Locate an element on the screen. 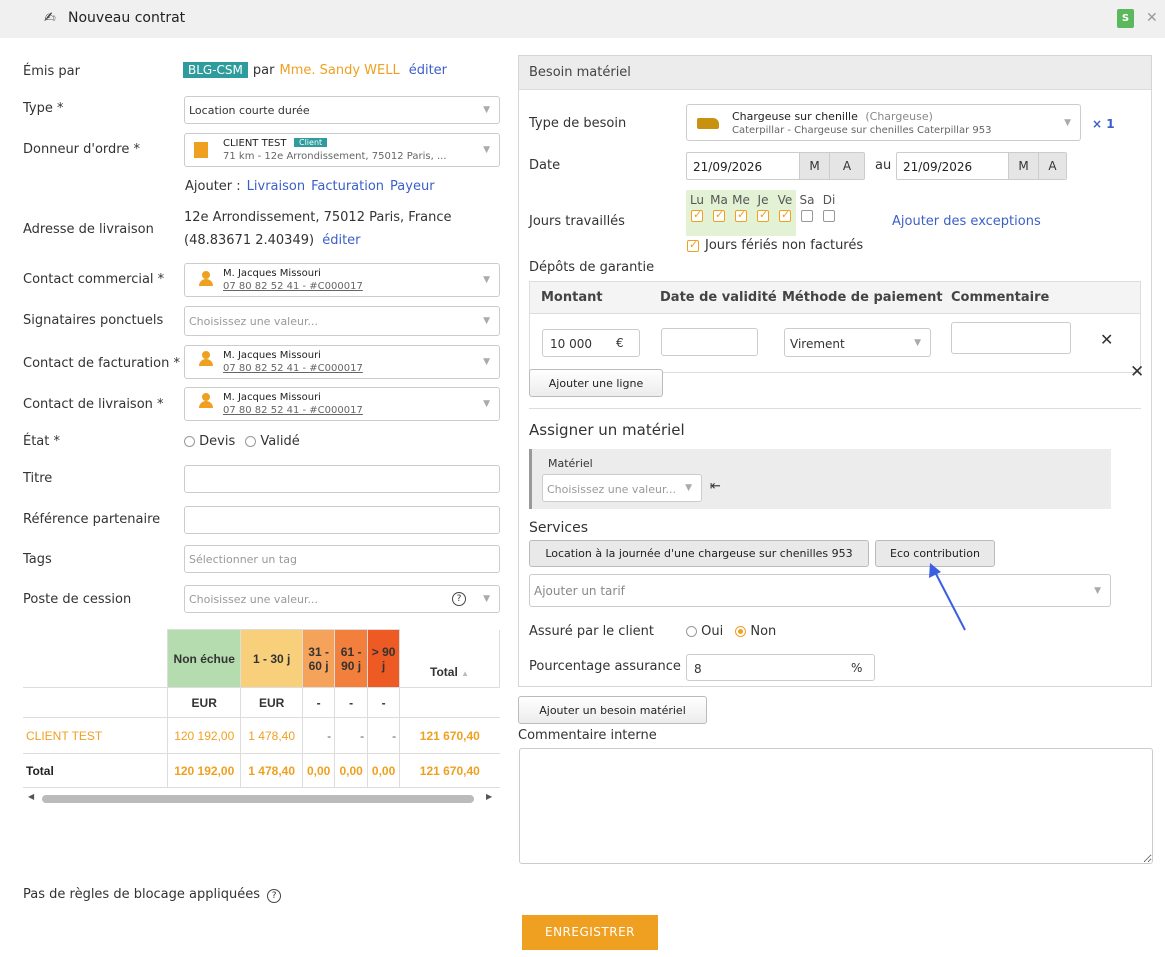  materiel-label: Matériel is located at coordinates (570, 463).